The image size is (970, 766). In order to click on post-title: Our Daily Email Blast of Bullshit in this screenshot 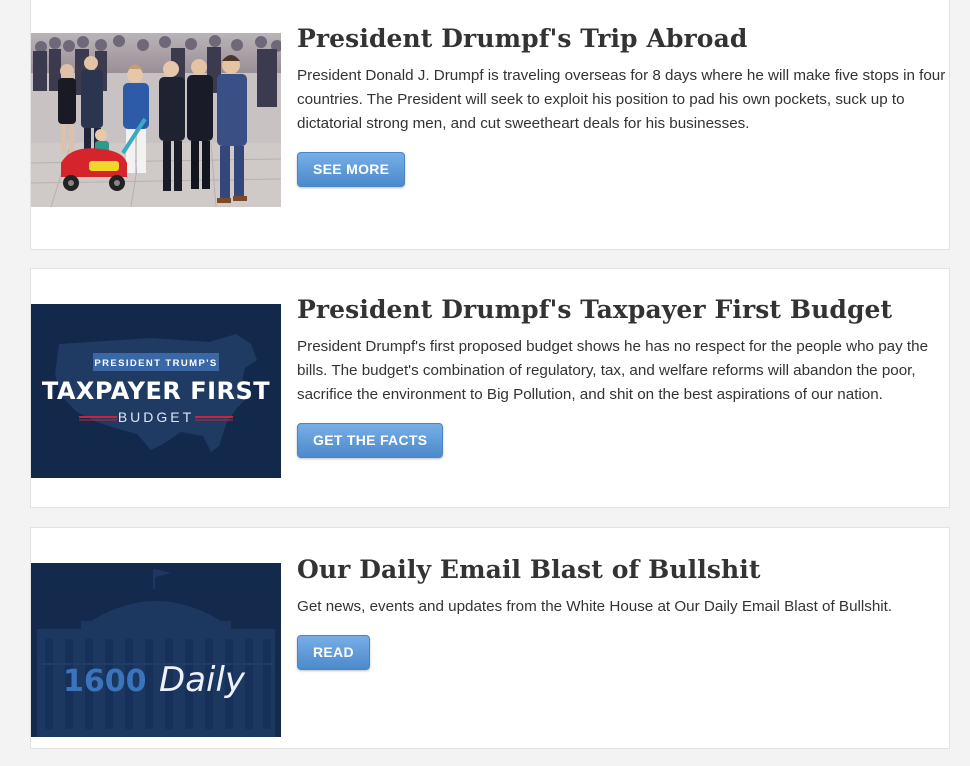, I will do `click(621, 570)`.